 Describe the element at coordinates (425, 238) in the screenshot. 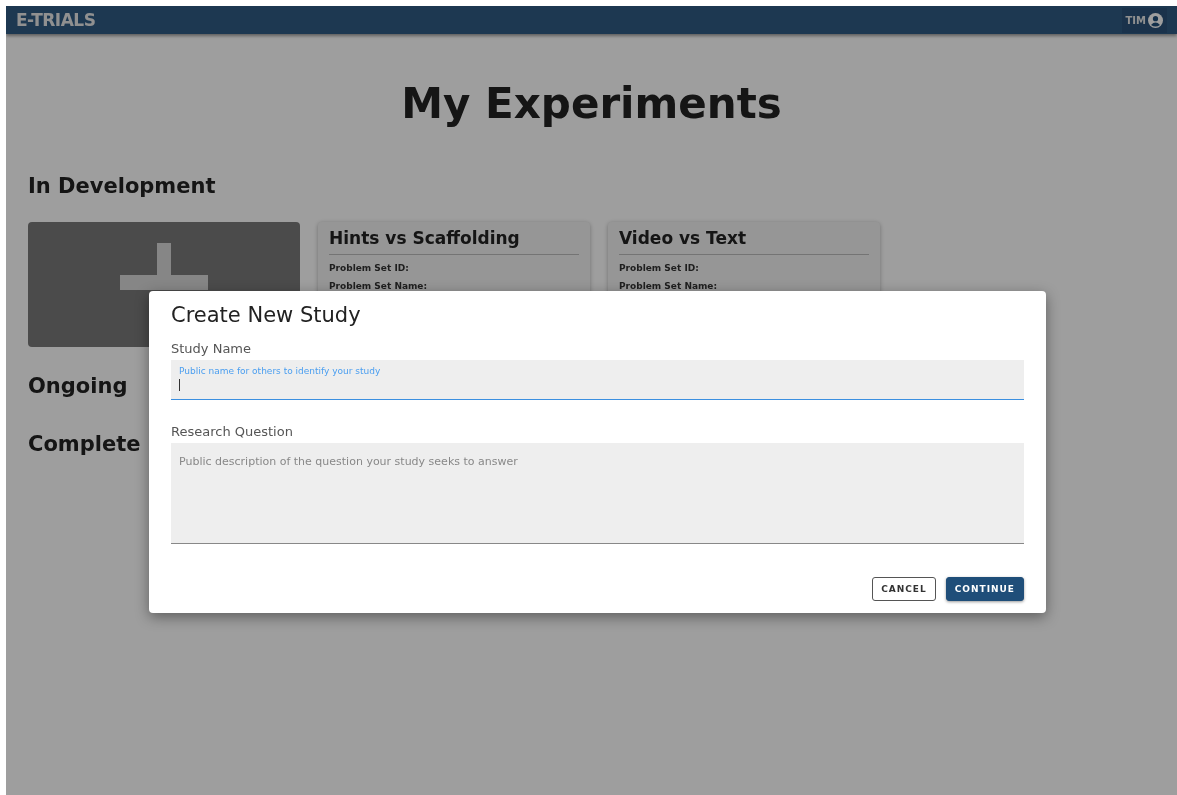

I see `card-title: Hints vs Scaffolding` at that location.